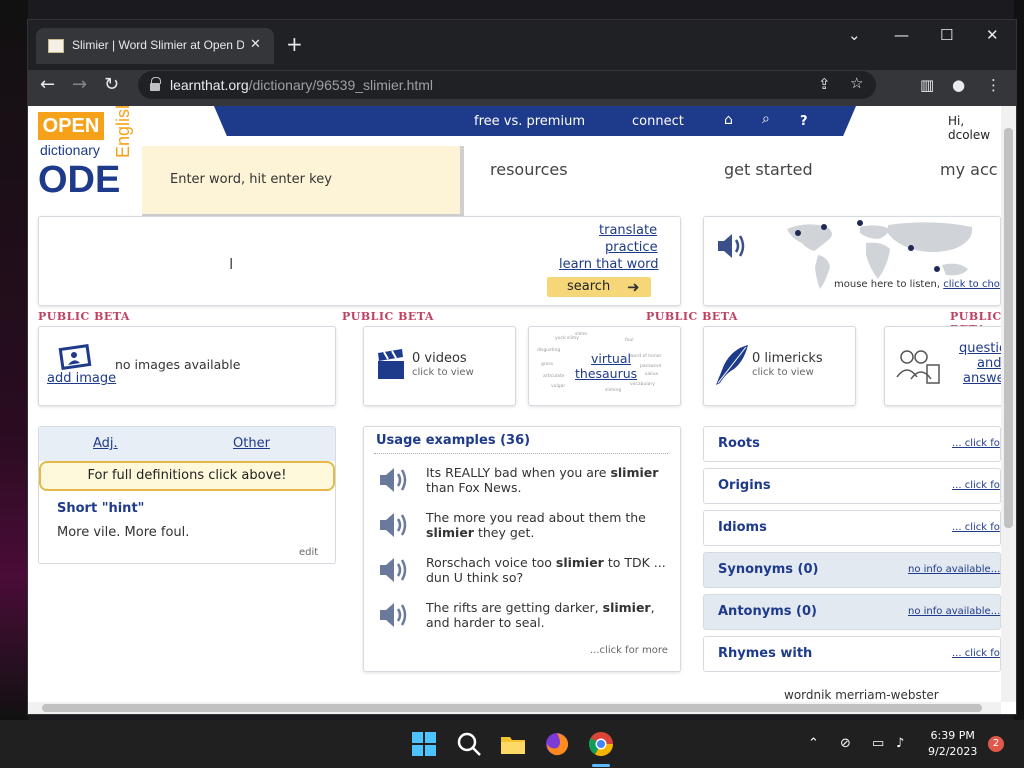  What do you see at coordinates (976, 653) in the screenshot?
I see `rhymes-link: ... click fo` at bounding box center [976, 653].